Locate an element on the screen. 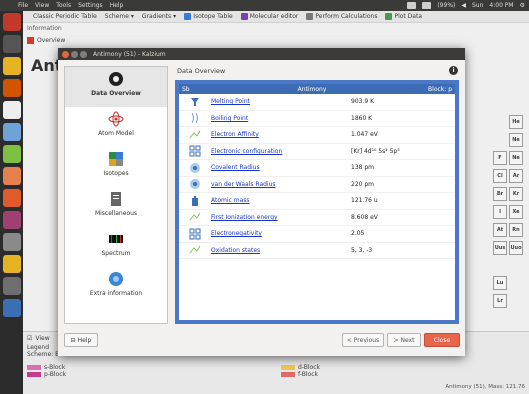  amazon-icon is located at coordinates (11, 220).